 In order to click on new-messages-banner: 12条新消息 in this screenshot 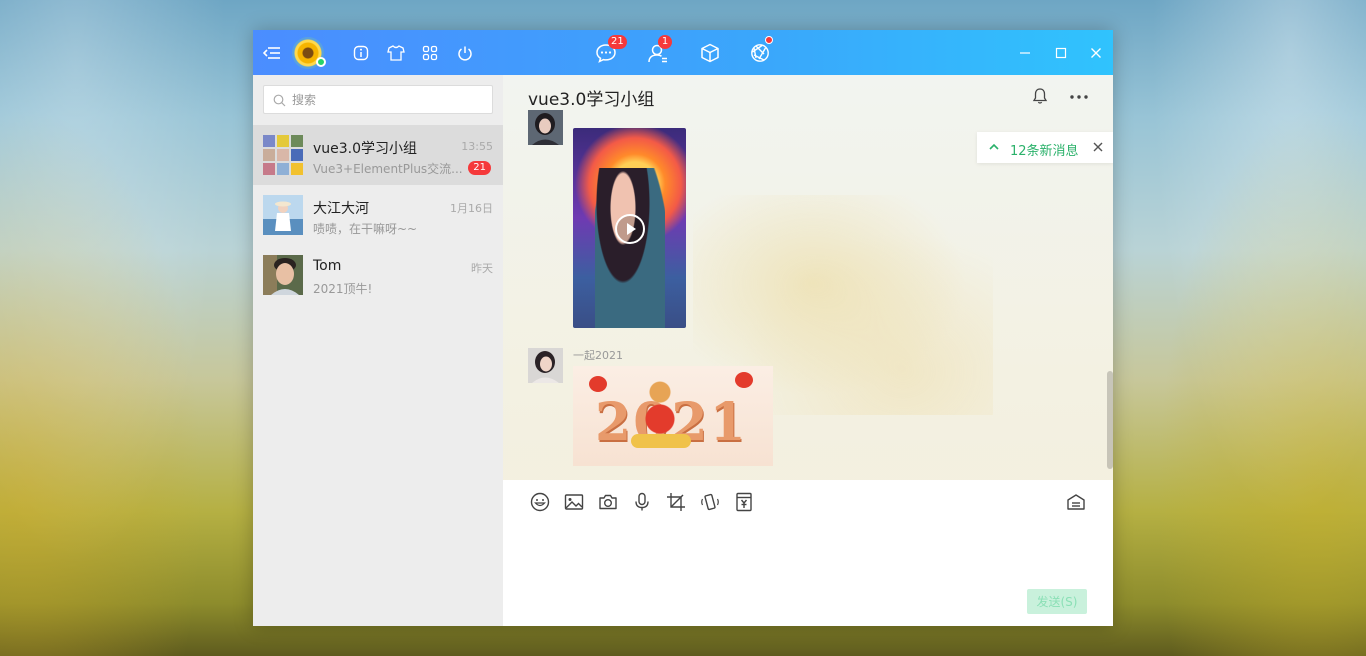, I will do `click(1045, 147)`.